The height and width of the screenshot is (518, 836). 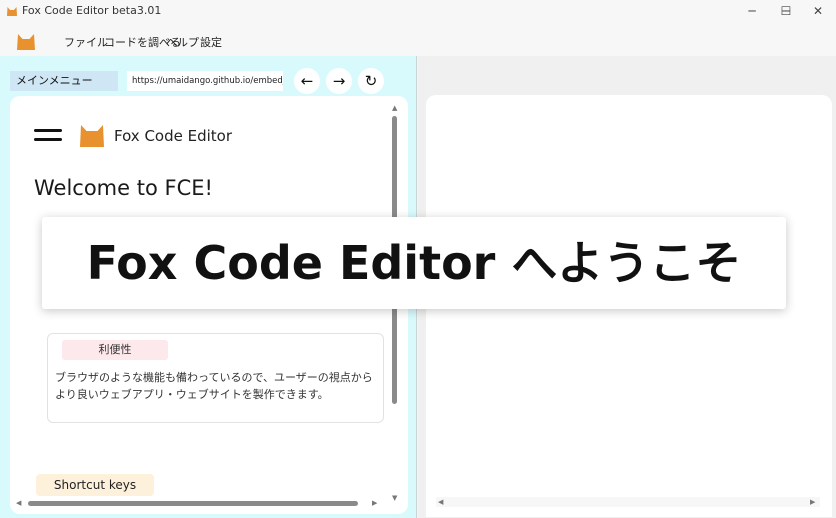 I want to click on minimize-button-box: ─, so click(x=752, y=11).